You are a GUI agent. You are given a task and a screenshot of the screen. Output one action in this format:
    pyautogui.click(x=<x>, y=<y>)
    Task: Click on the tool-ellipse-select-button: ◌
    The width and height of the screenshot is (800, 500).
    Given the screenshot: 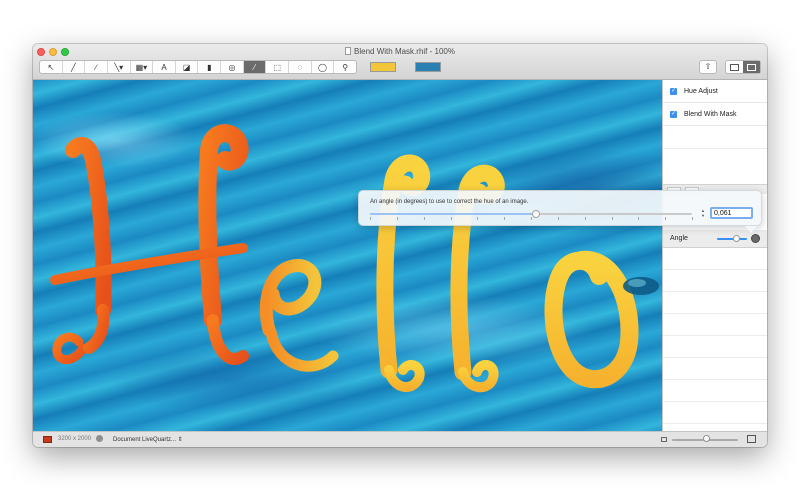 What is the action you would take?
    pyautogui.click(x=300, y=67)
    